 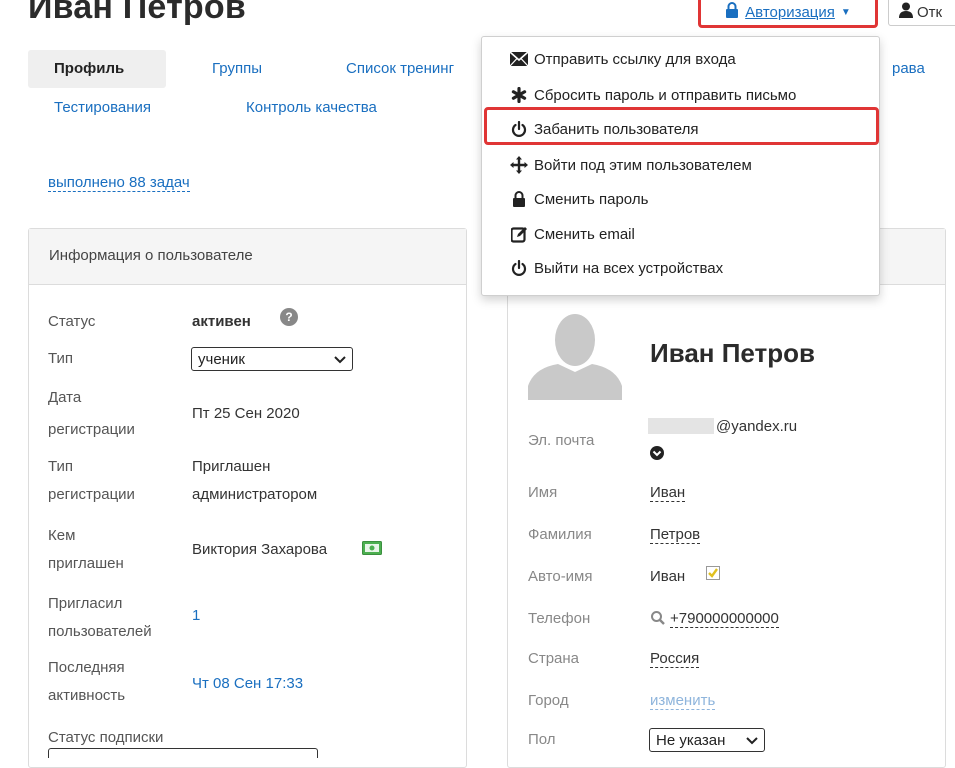 I want to click on authorization-label: Авторизация, so click(x=790, y=12).